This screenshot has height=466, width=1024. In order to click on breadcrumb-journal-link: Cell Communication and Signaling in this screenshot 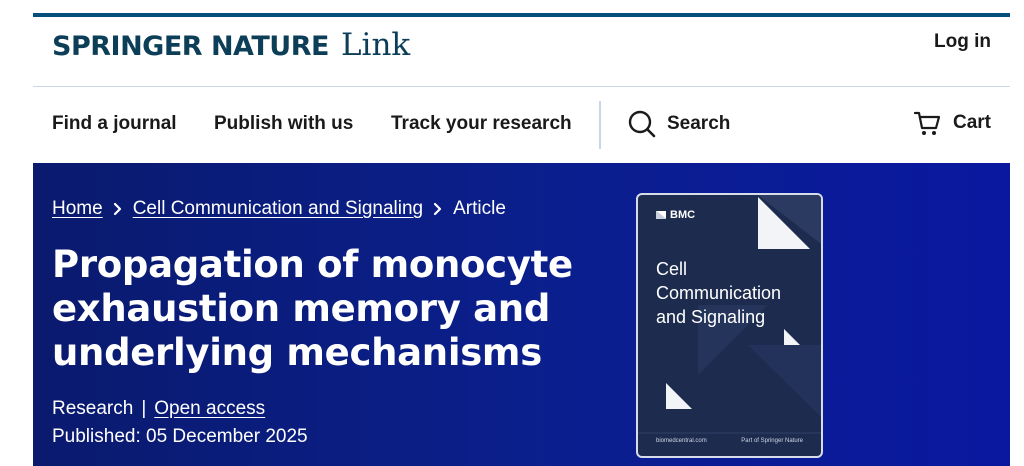, I will do `click(278, 209)`.